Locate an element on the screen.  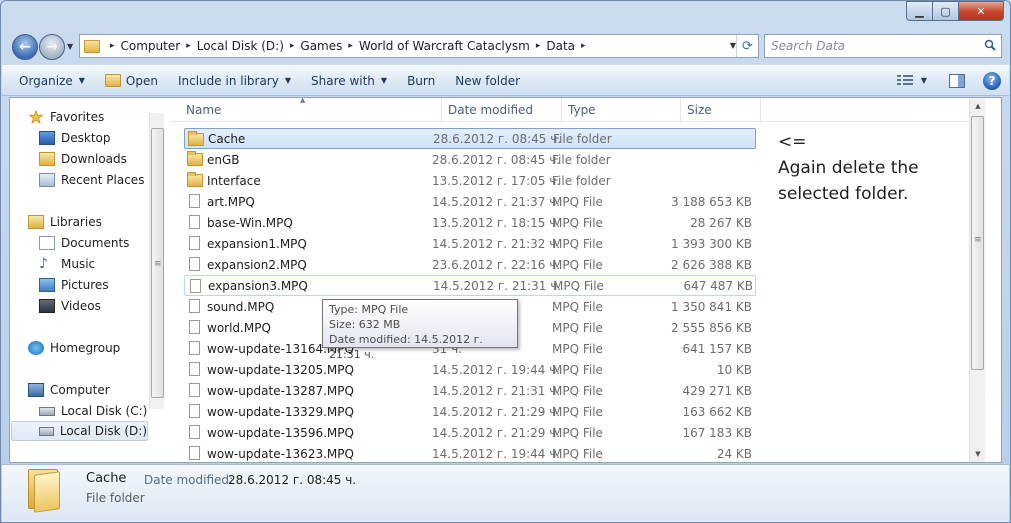
nav-homegroup-label: Homegroup is located at coordinates (85, 348).